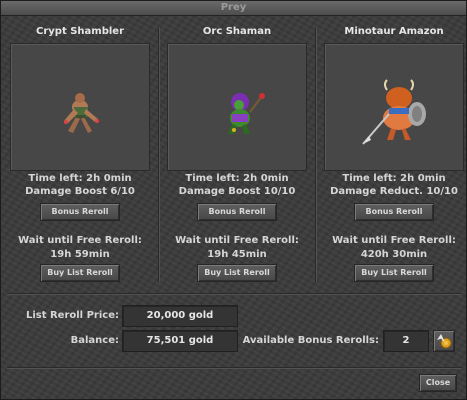 Image resolution: width=467 pixels, height=400 pixels. Describe the element at coordinates (81, 113) in the screenshot. I see `crypt-shambler-sprite` at that location.